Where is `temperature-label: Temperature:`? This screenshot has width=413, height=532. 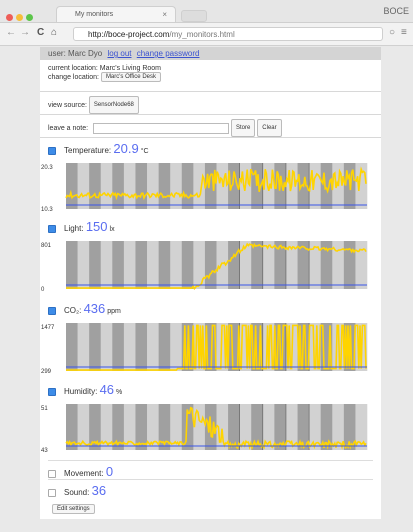
temperature-label: Temperature: is located at coordinates (88, 150).